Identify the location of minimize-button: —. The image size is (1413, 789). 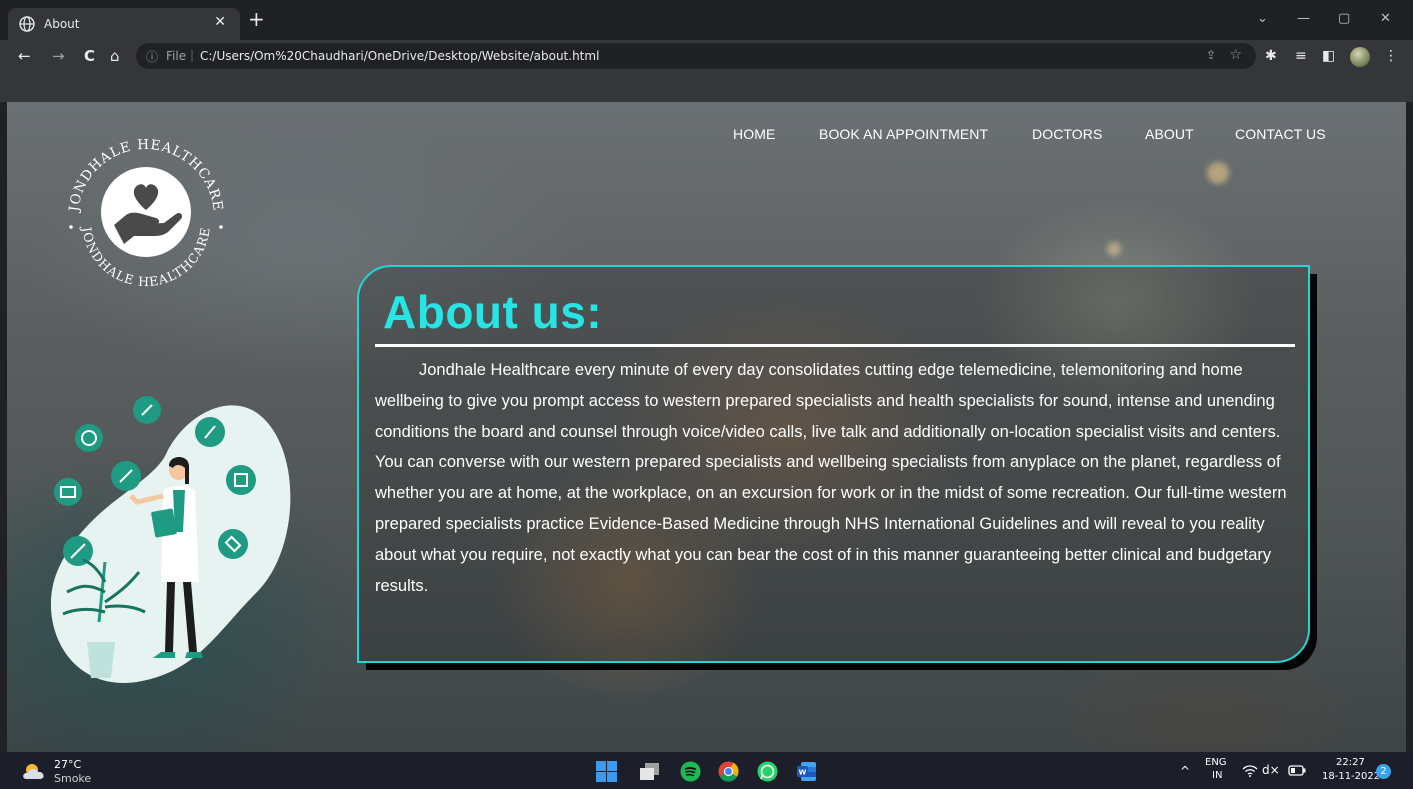
(1303, 18).